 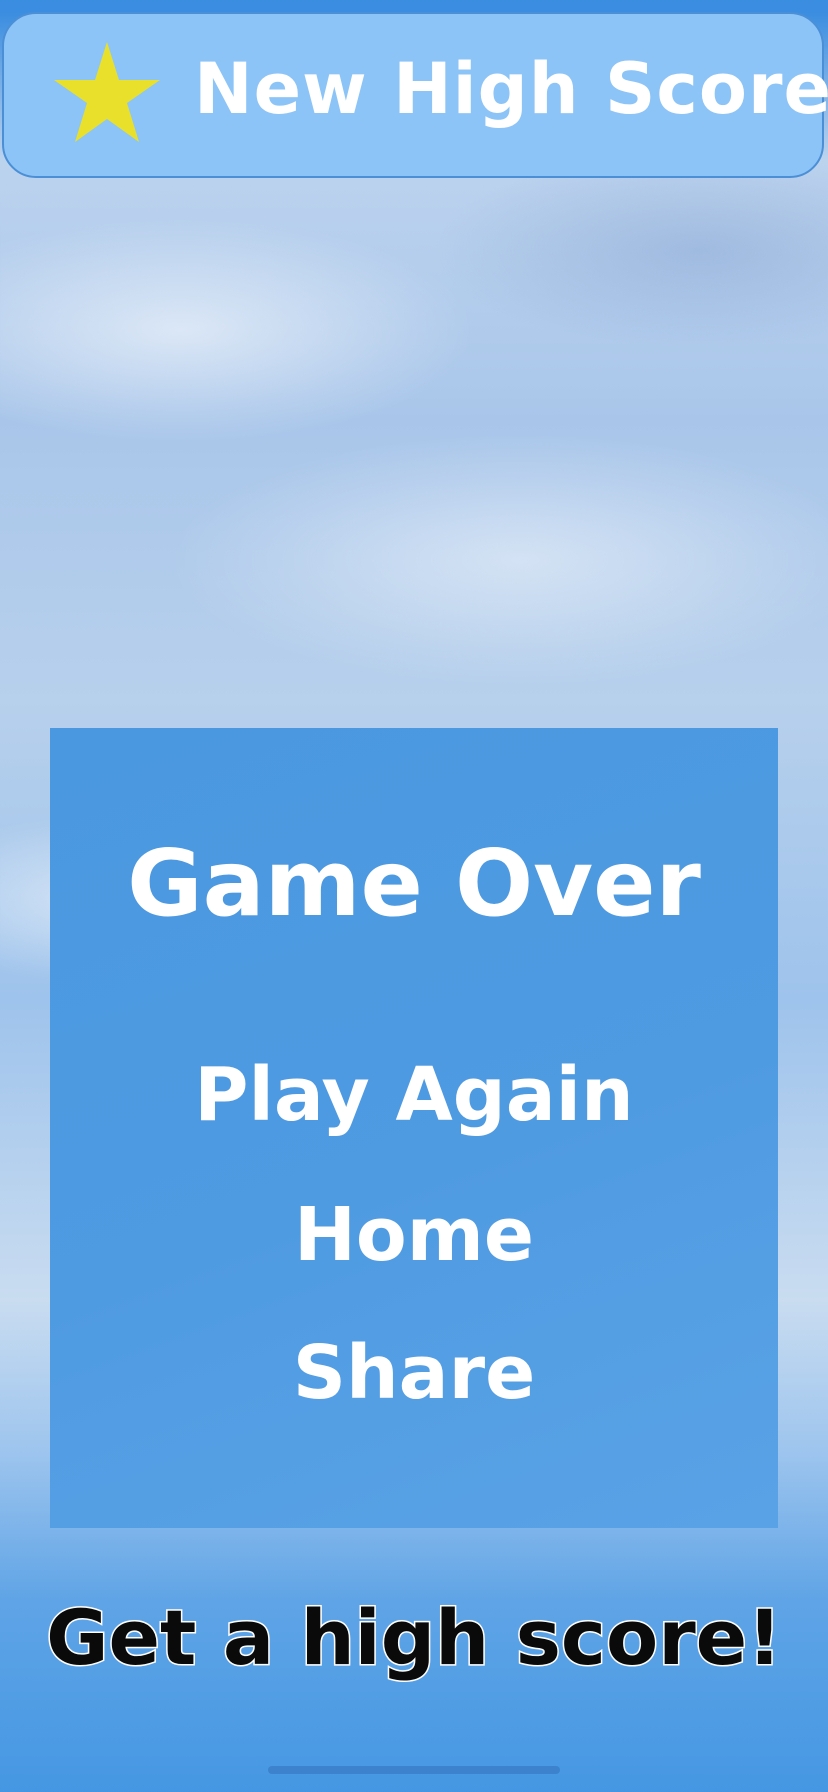 I want to click on high-score-banner: New High Score!, so click(x=415, y=95).